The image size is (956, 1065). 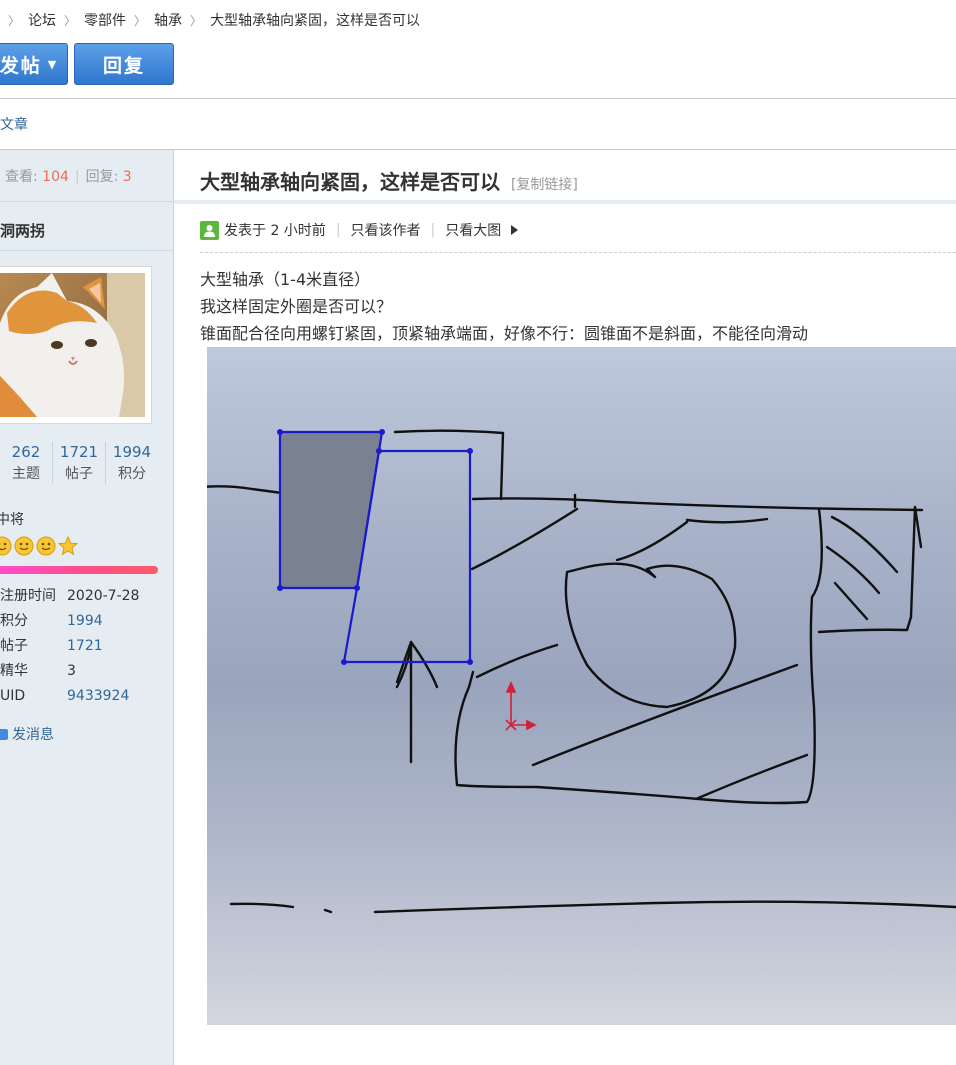 I want to click on meta-divider, so click(x=578, y=252).